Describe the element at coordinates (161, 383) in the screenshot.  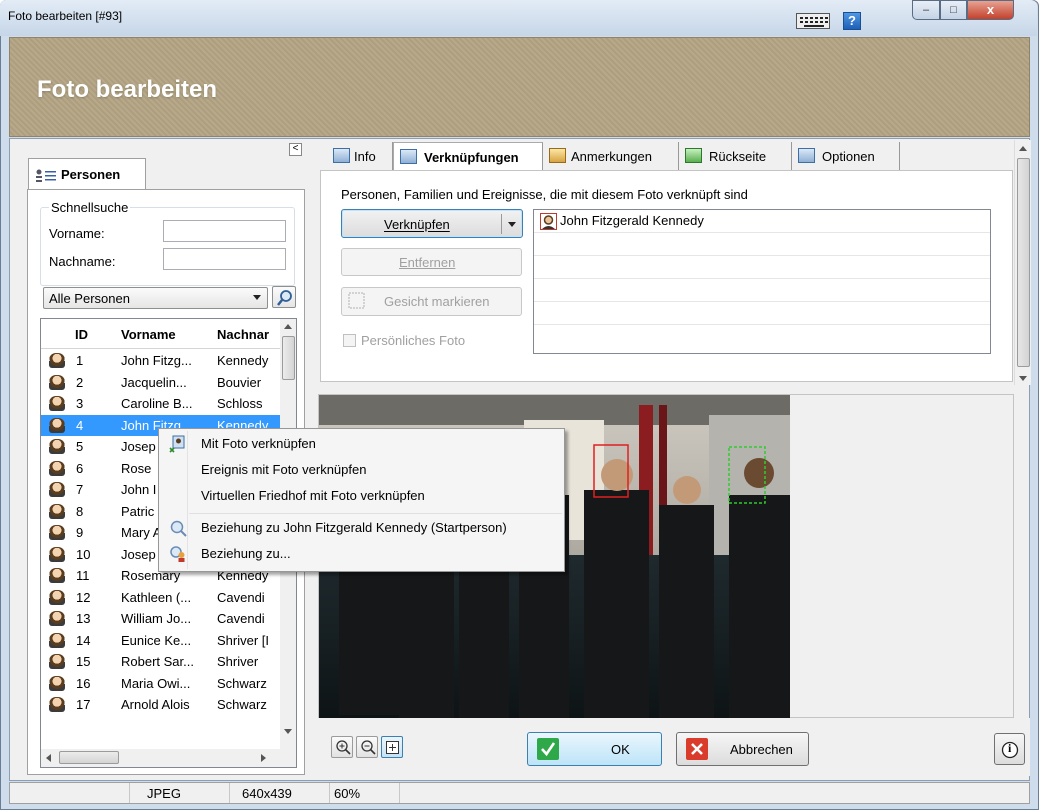
I see `table-row: 2 Jacquelin... Bouvier` at that location.